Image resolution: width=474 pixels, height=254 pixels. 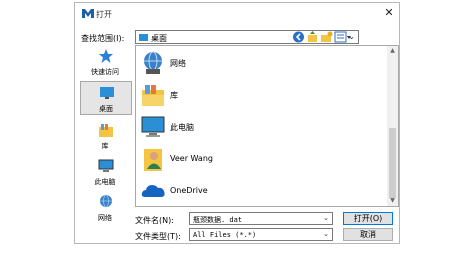 What do you see at coordinates (261, 218) in the screenshot?
I see `filename-input: 瓶颈数据. dat ⌄` at bounding box center [261, 218].